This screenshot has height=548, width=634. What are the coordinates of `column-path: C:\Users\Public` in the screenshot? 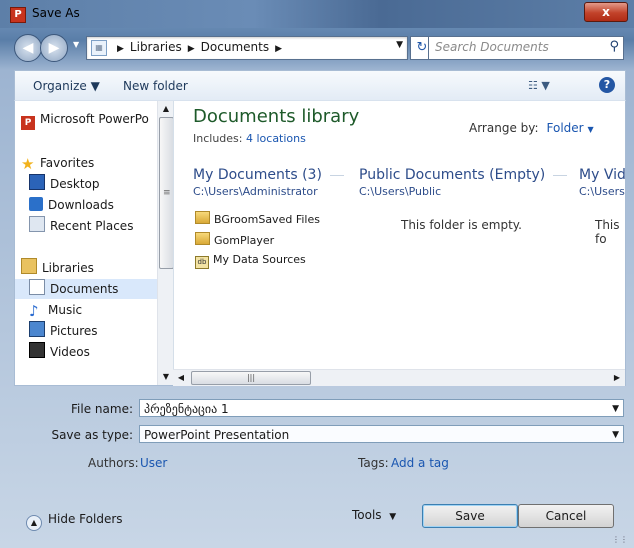 It's located at (400, 191).